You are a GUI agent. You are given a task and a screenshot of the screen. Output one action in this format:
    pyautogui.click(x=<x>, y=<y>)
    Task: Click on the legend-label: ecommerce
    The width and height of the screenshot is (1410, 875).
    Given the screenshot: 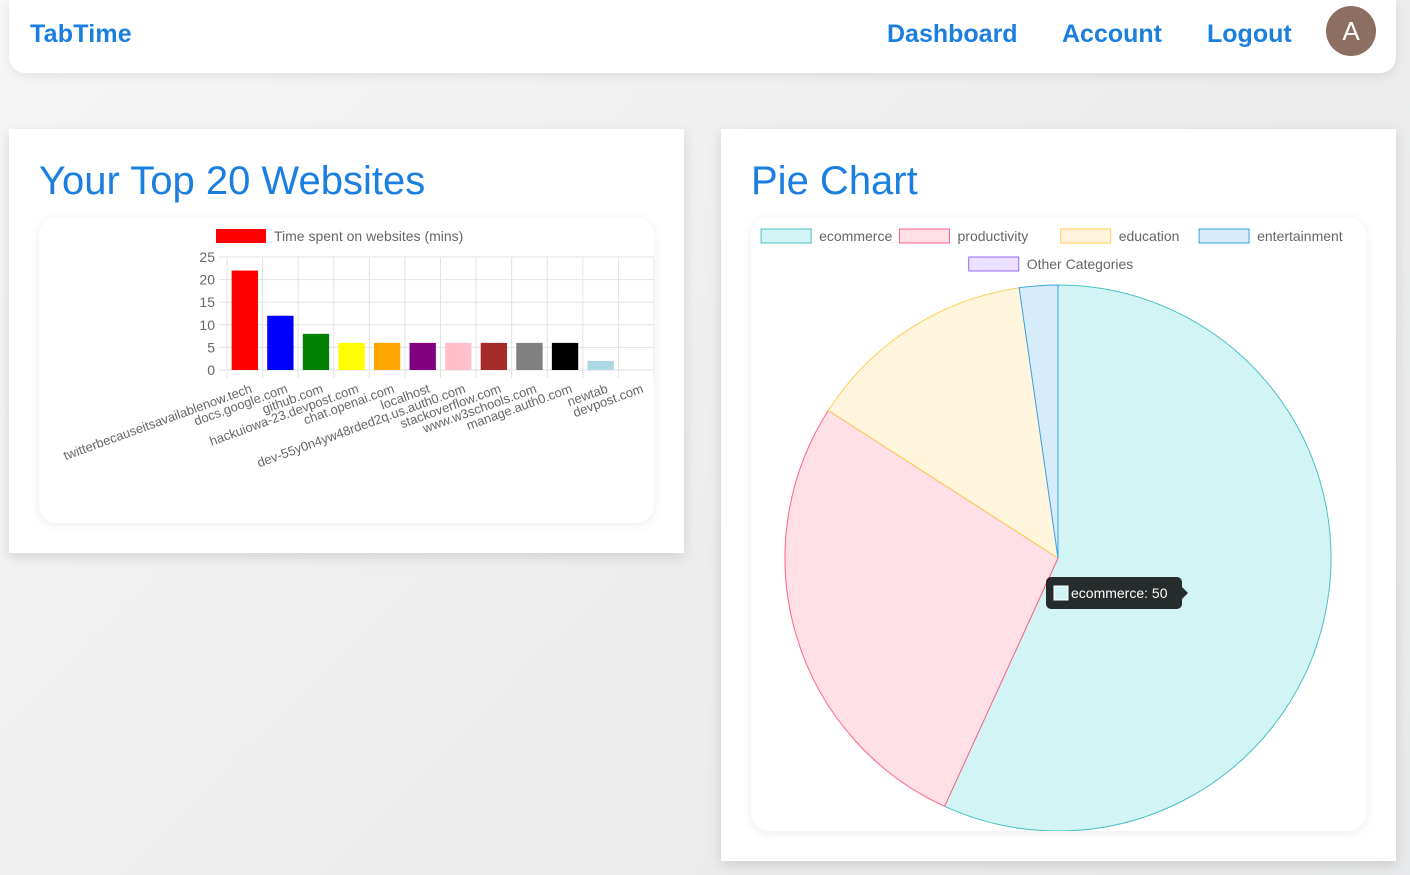 What is the action you would take?
    pyautogui.click(x=855, y=236)
    